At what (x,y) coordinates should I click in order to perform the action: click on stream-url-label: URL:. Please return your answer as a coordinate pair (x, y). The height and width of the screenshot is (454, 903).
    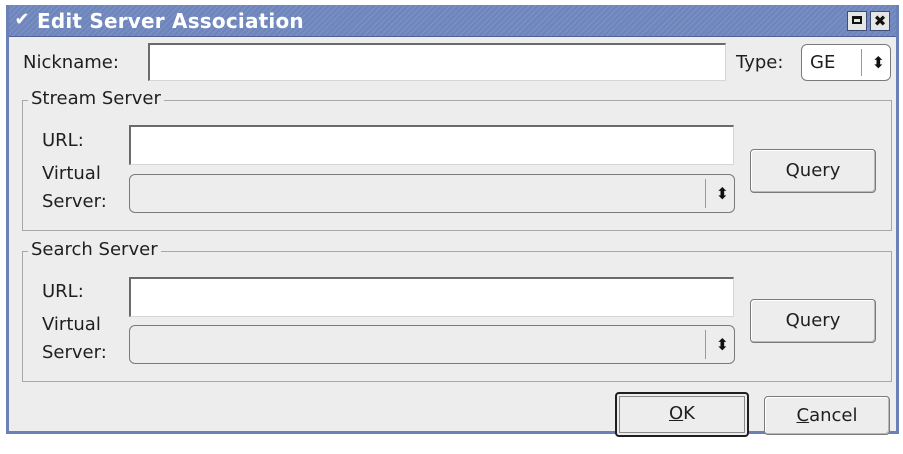
    Looking at the image, I should click on (63, 140).